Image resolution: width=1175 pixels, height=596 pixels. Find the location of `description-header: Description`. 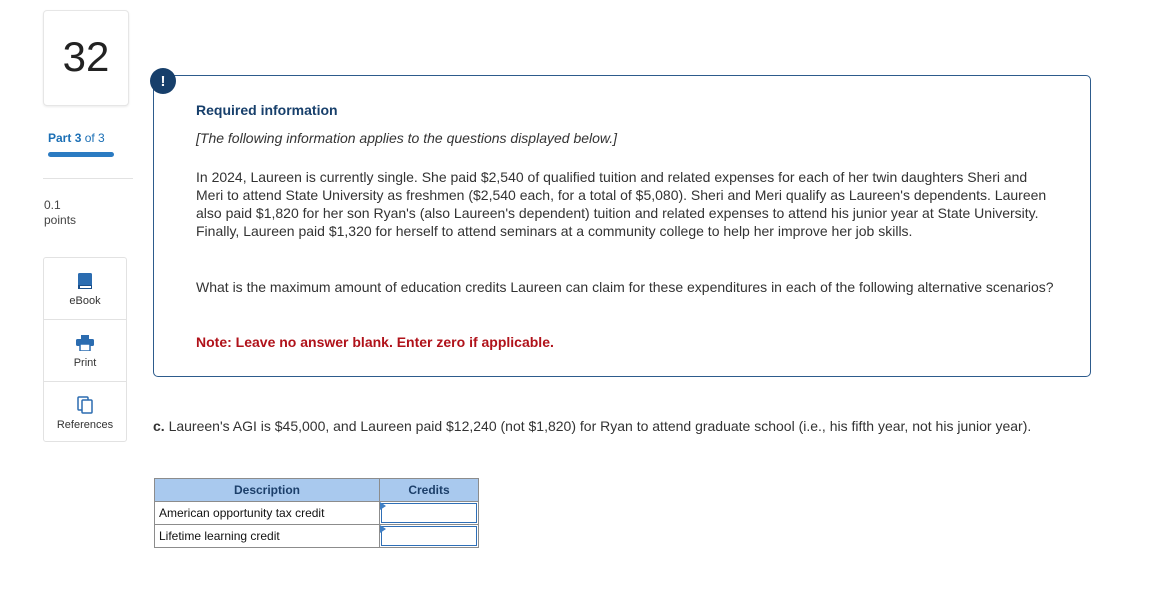

description-header: Description is located at coordinates (267, 490).